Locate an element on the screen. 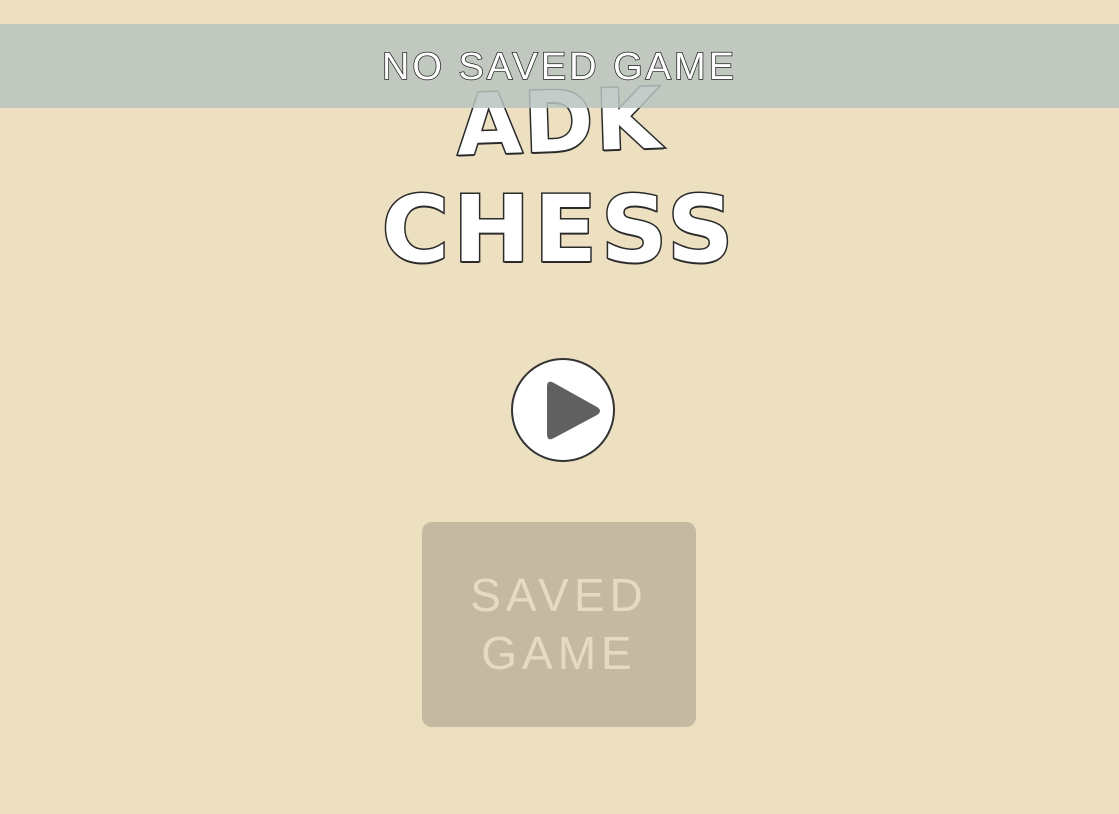  play-button is located at coordinates (563, 410).